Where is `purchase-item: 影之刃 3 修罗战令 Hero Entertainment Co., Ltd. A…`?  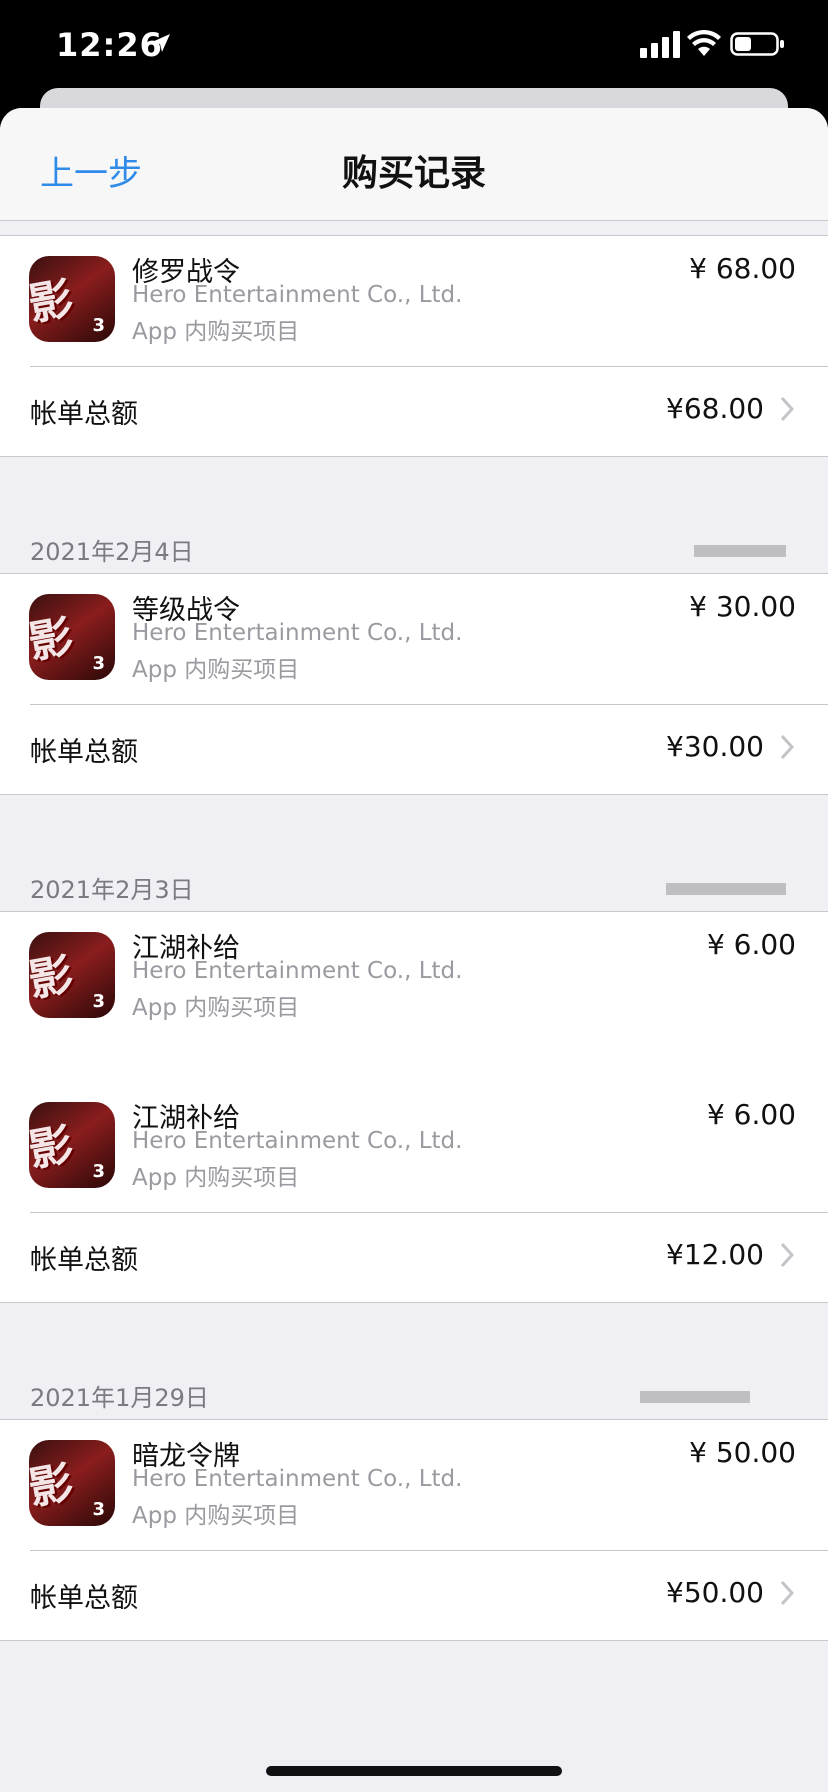 purchase-item: 影之刃 3 修罗战令 Hero Entertainment Co., Ltd. A… is located at coordinates (414, 301).